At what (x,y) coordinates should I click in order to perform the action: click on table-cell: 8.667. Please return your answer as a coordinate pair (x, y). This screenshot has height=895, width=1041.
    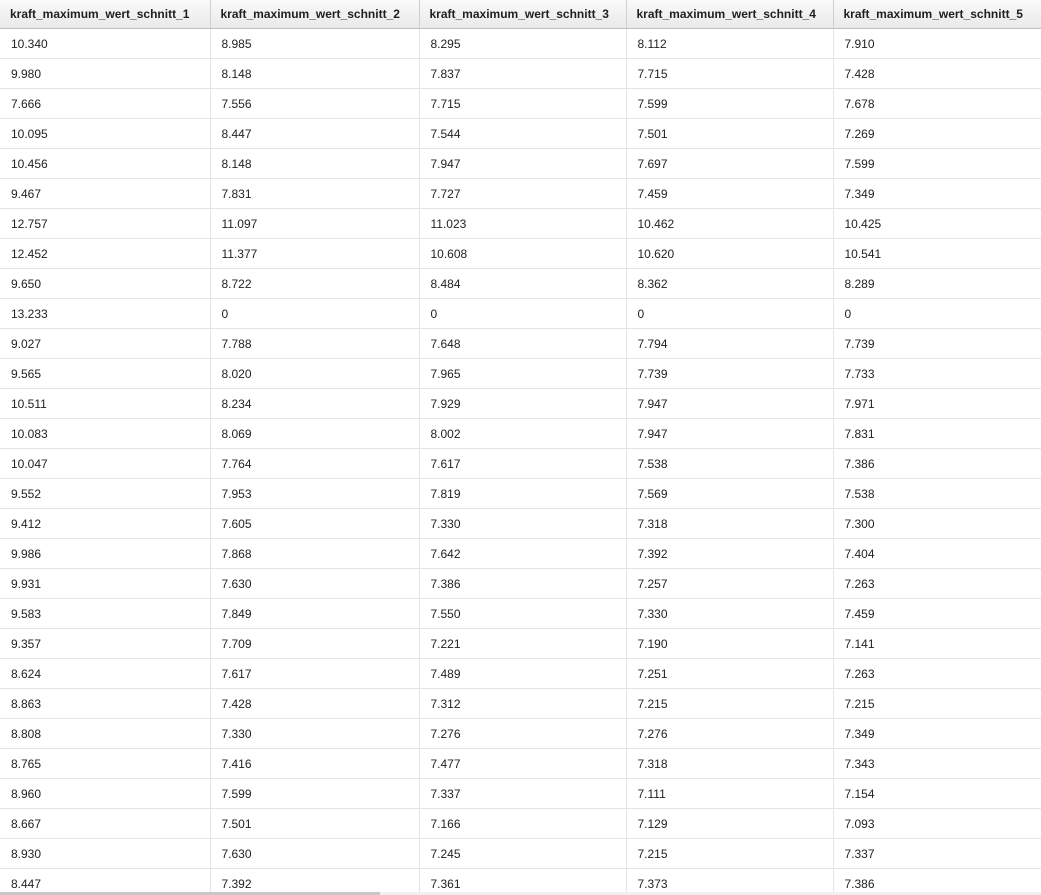
    Looking at the image, I should click on (105, 823).